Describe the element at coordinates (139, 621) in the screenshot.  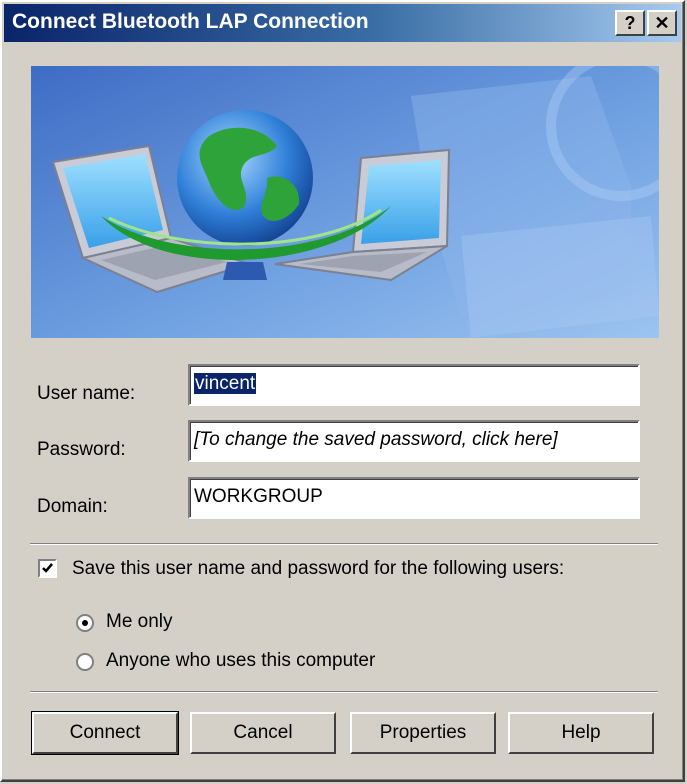
I see `radio-me-only-label: Me only` at that location.